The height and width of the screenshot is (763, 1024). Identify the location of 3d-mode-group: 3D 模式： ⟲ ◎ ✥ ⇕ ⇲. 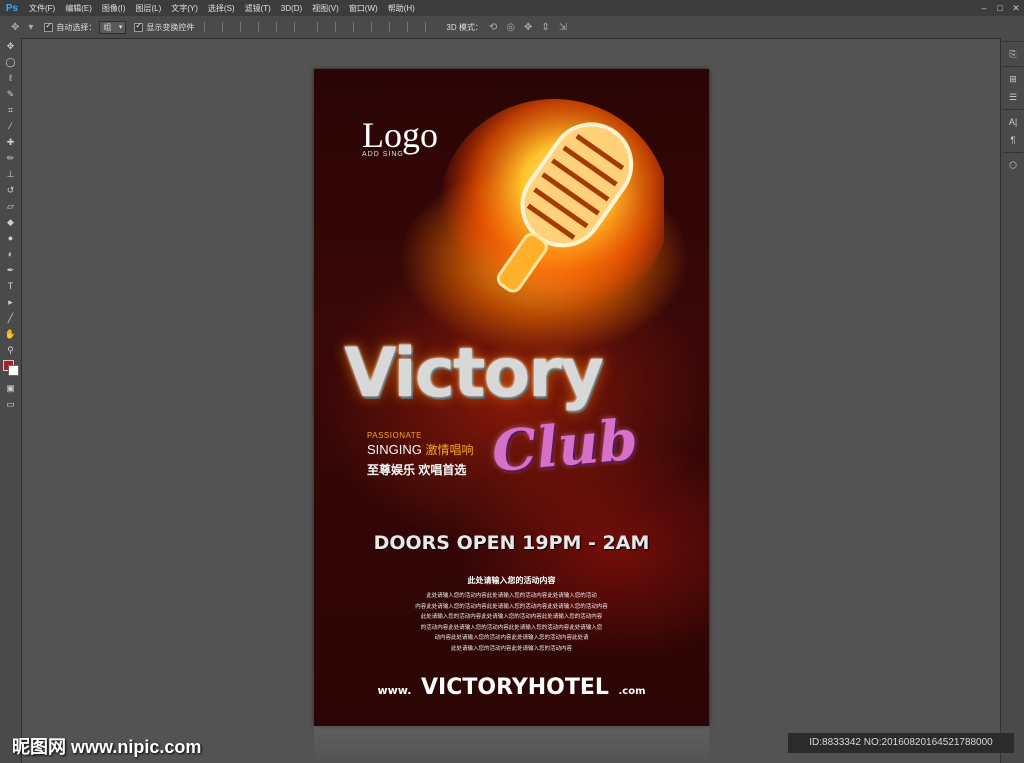
(508, 27).